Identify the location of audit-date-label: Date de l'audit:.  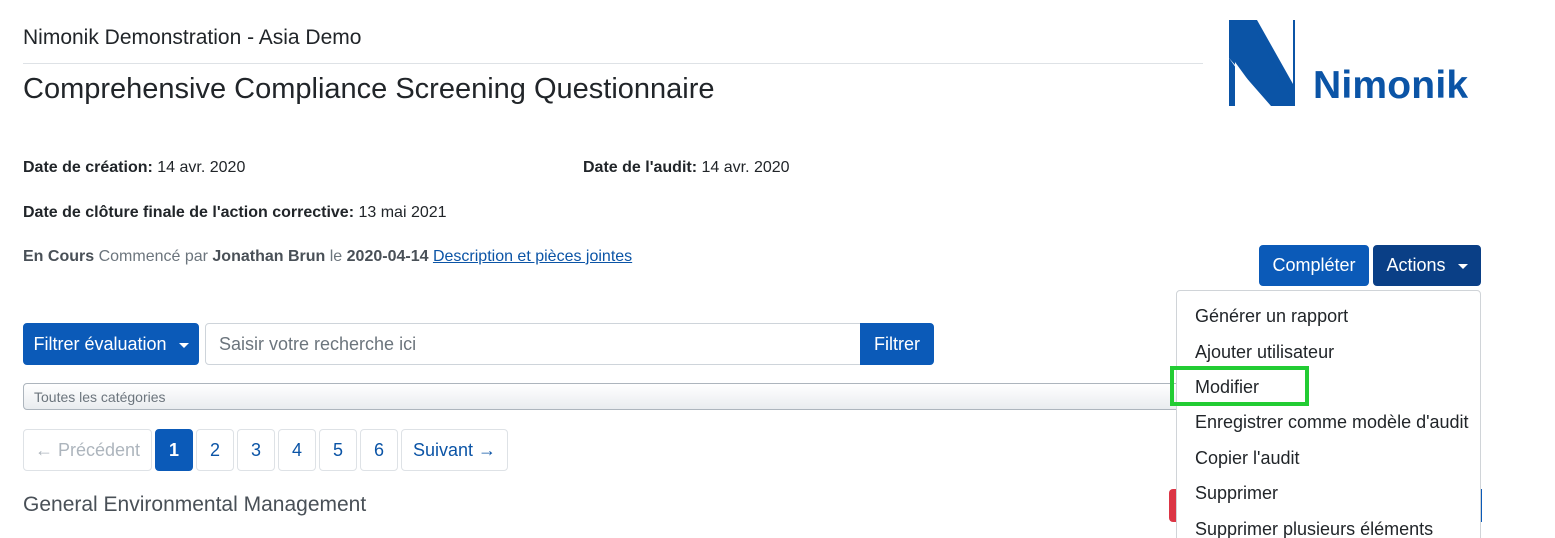
(640, 167).